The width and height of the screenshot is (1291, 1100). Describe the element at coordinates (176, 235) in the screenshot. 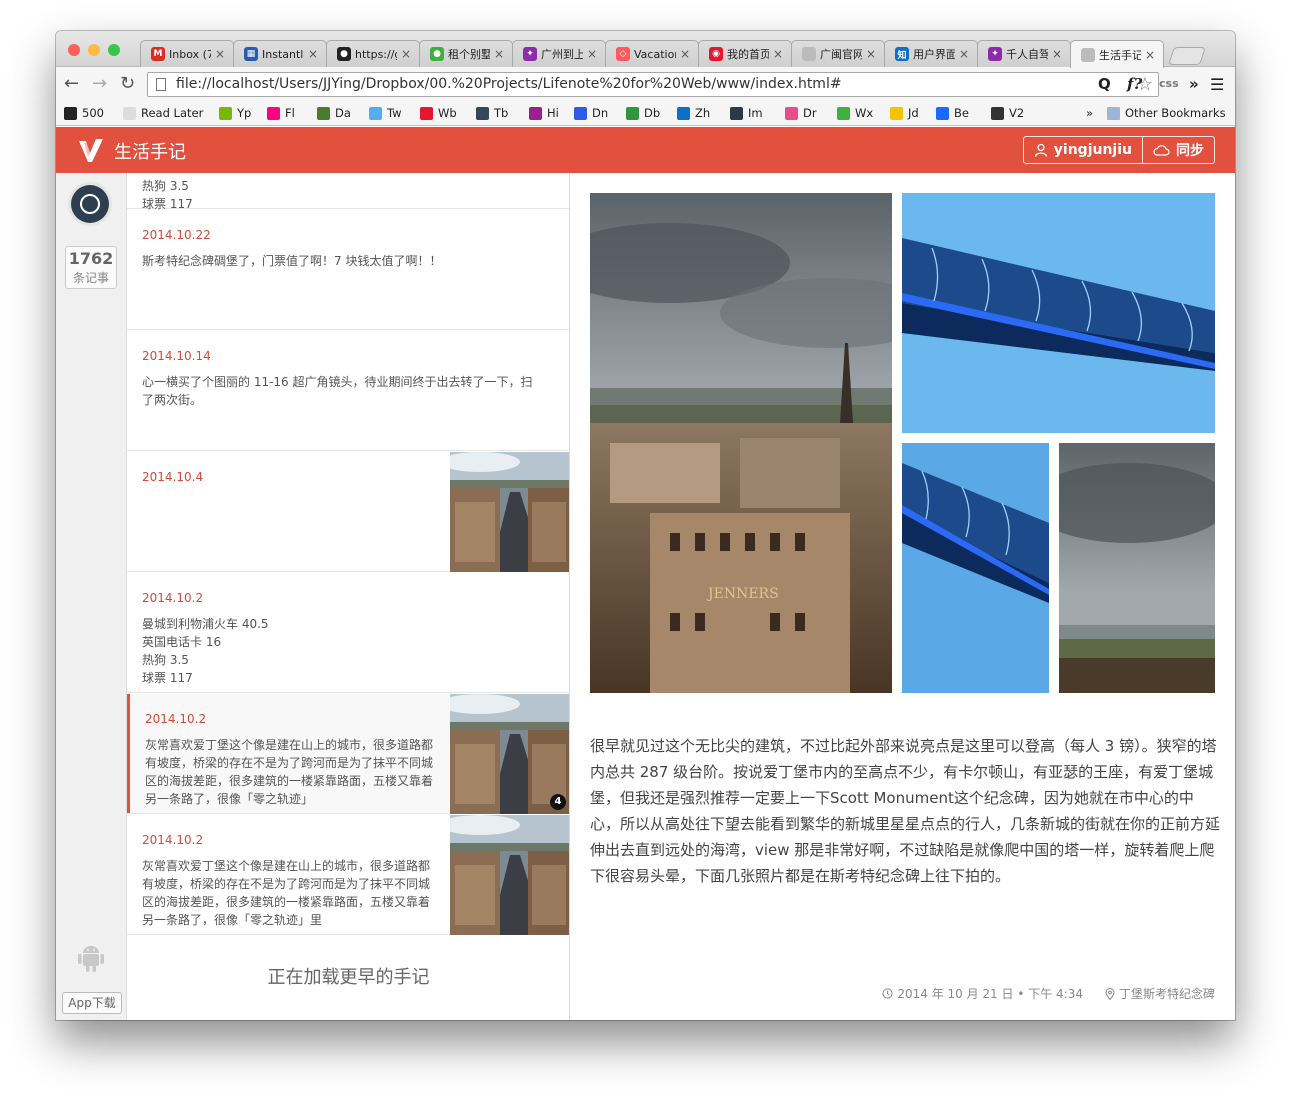

I see `note-date: 2014.10.22` at that location.